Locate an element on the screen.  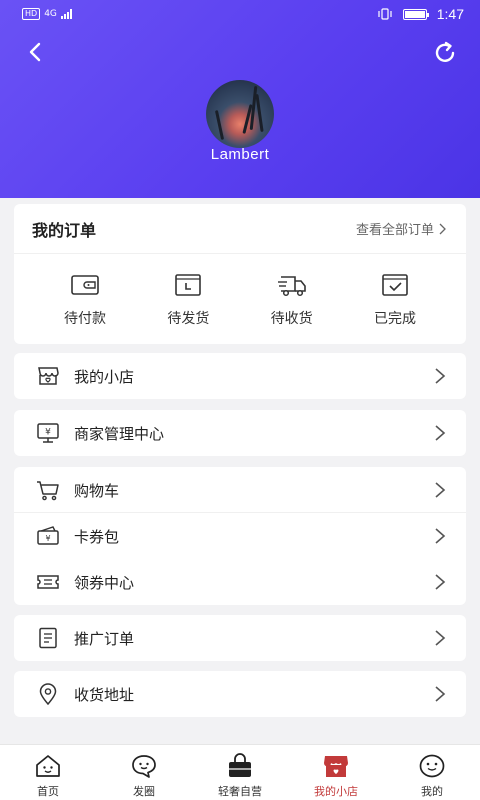
menu-item-card-wallet: ¥ 卡券包 is located at coordinates (240, 536).